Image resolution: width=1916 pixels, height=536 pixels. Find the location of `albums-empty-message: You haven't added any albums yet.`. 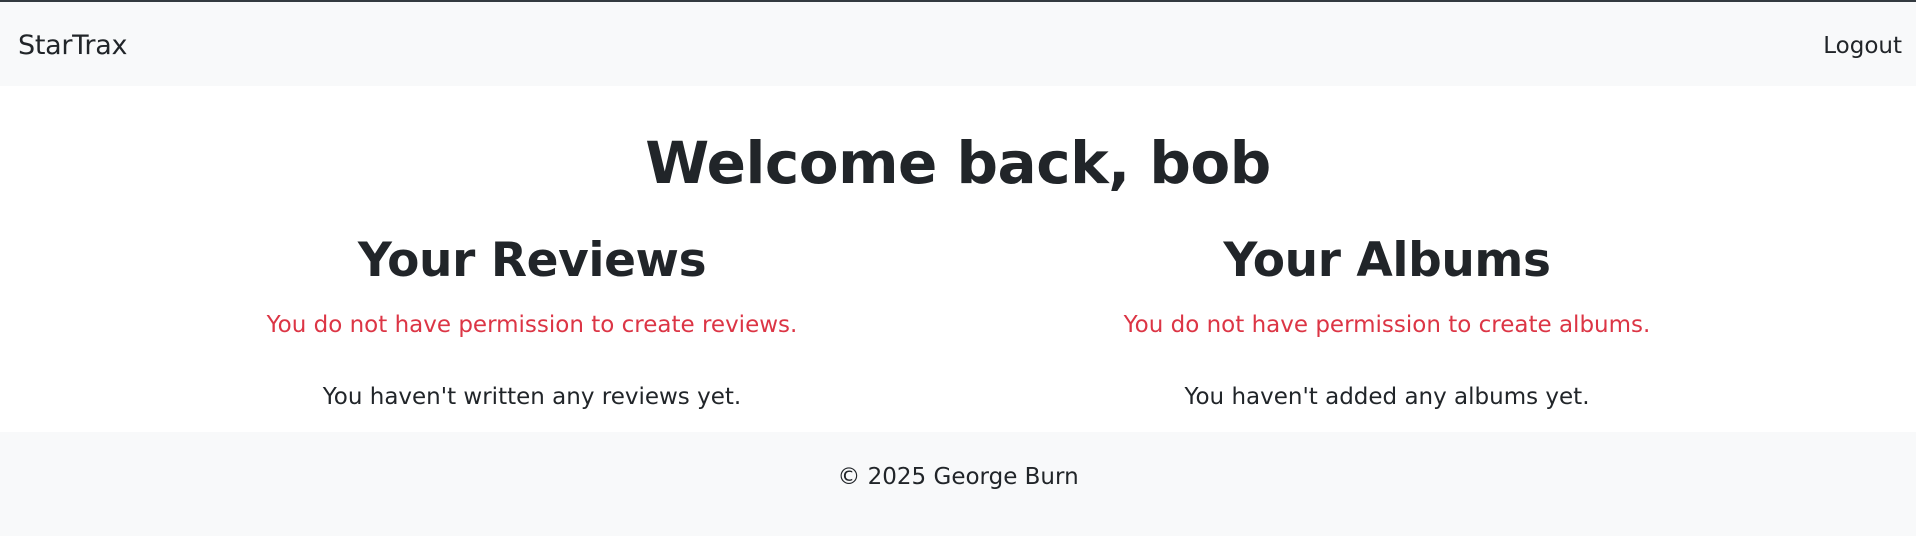

albums-empty-message: You haven't added any albums yet. is located at coordinates (1387, 397).